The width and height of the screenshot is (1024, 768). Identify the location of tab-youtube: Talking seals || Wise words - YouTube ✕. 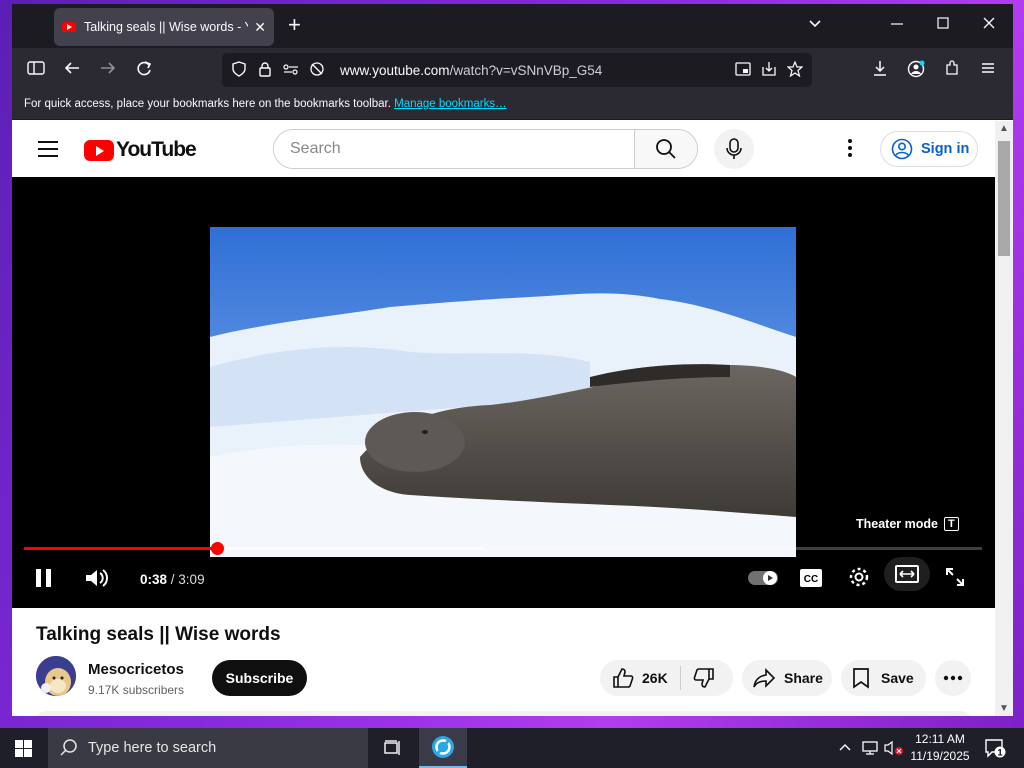
(164, 27).